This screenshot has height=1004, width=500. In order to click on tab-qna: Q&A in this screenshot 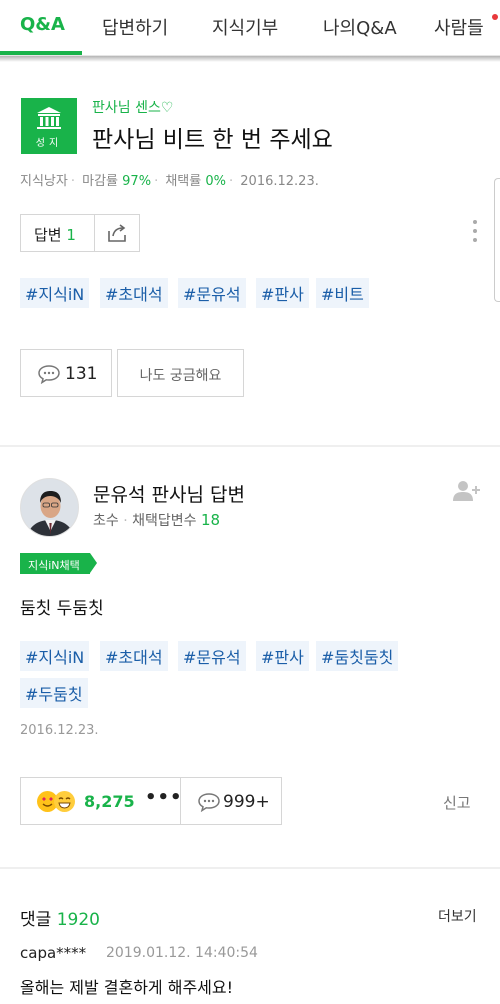, I will do `click(42, 24)`.